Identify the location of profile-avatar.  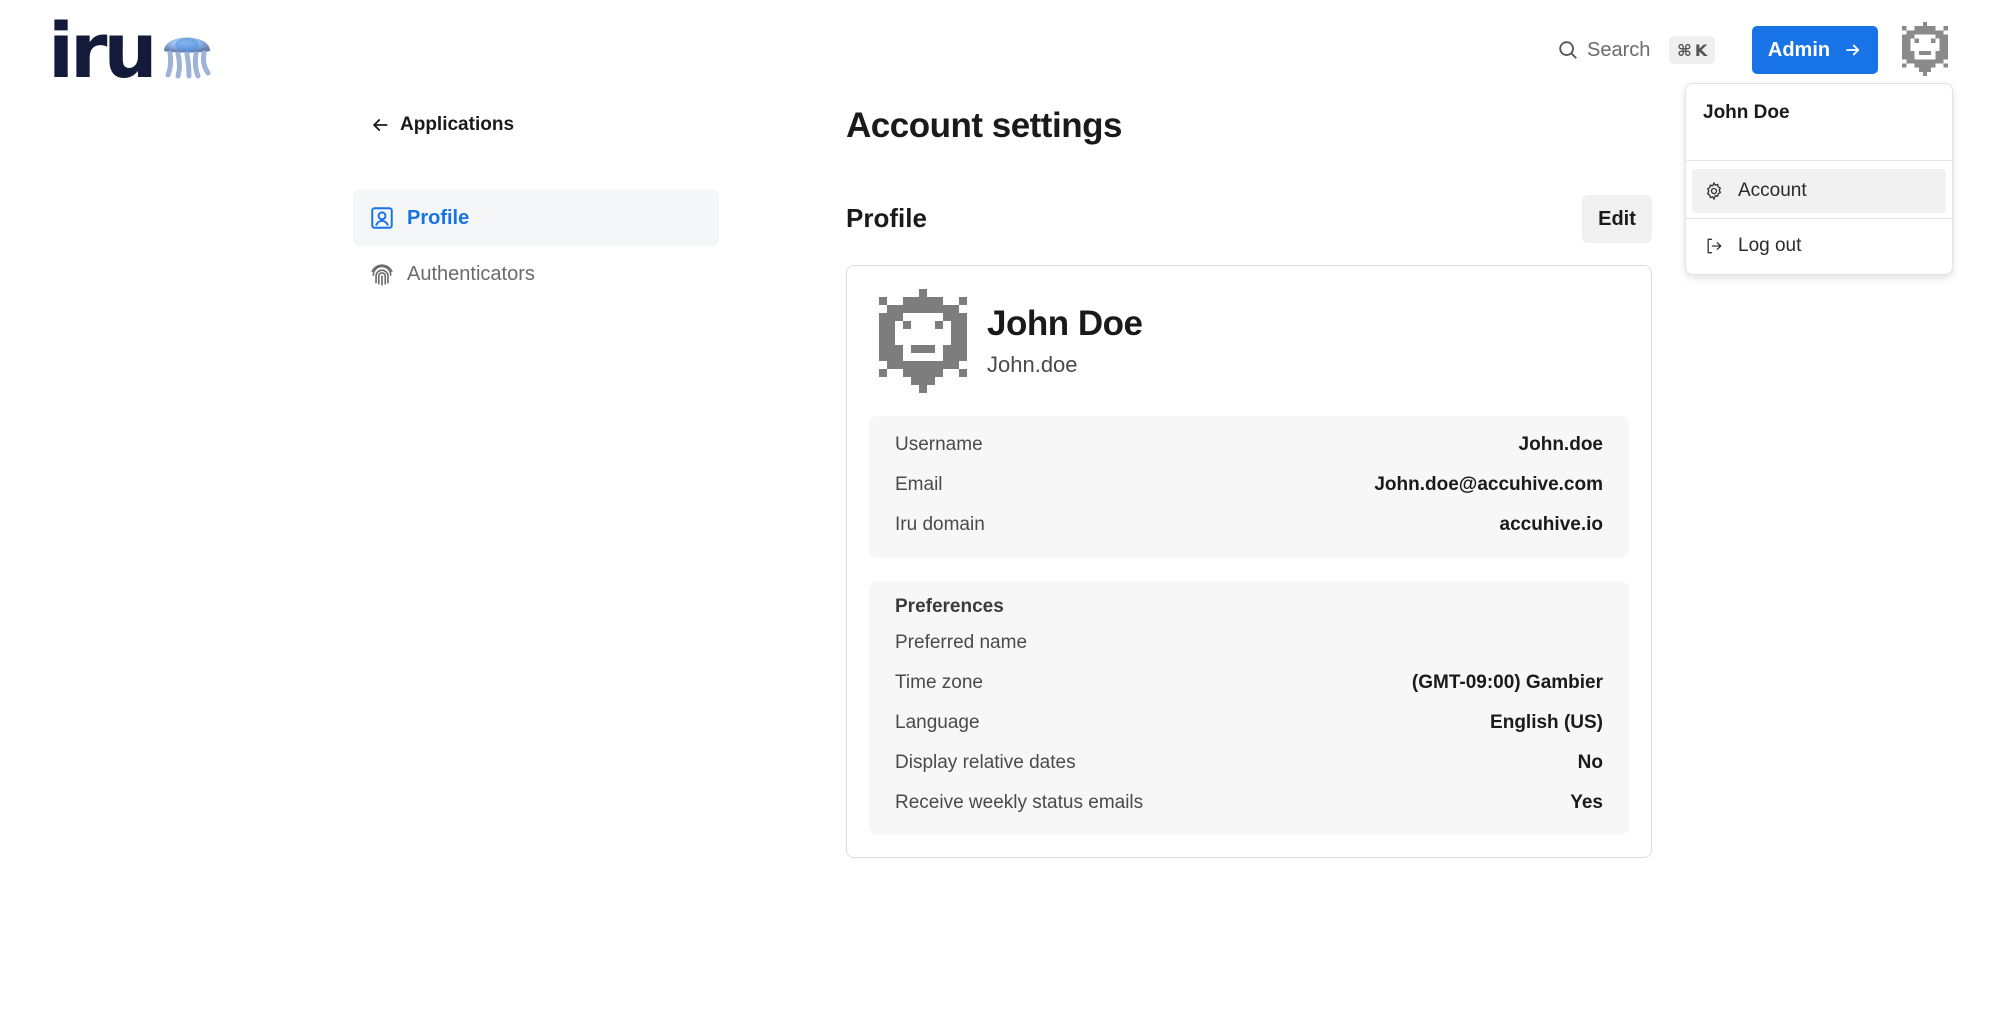
(923, 341).